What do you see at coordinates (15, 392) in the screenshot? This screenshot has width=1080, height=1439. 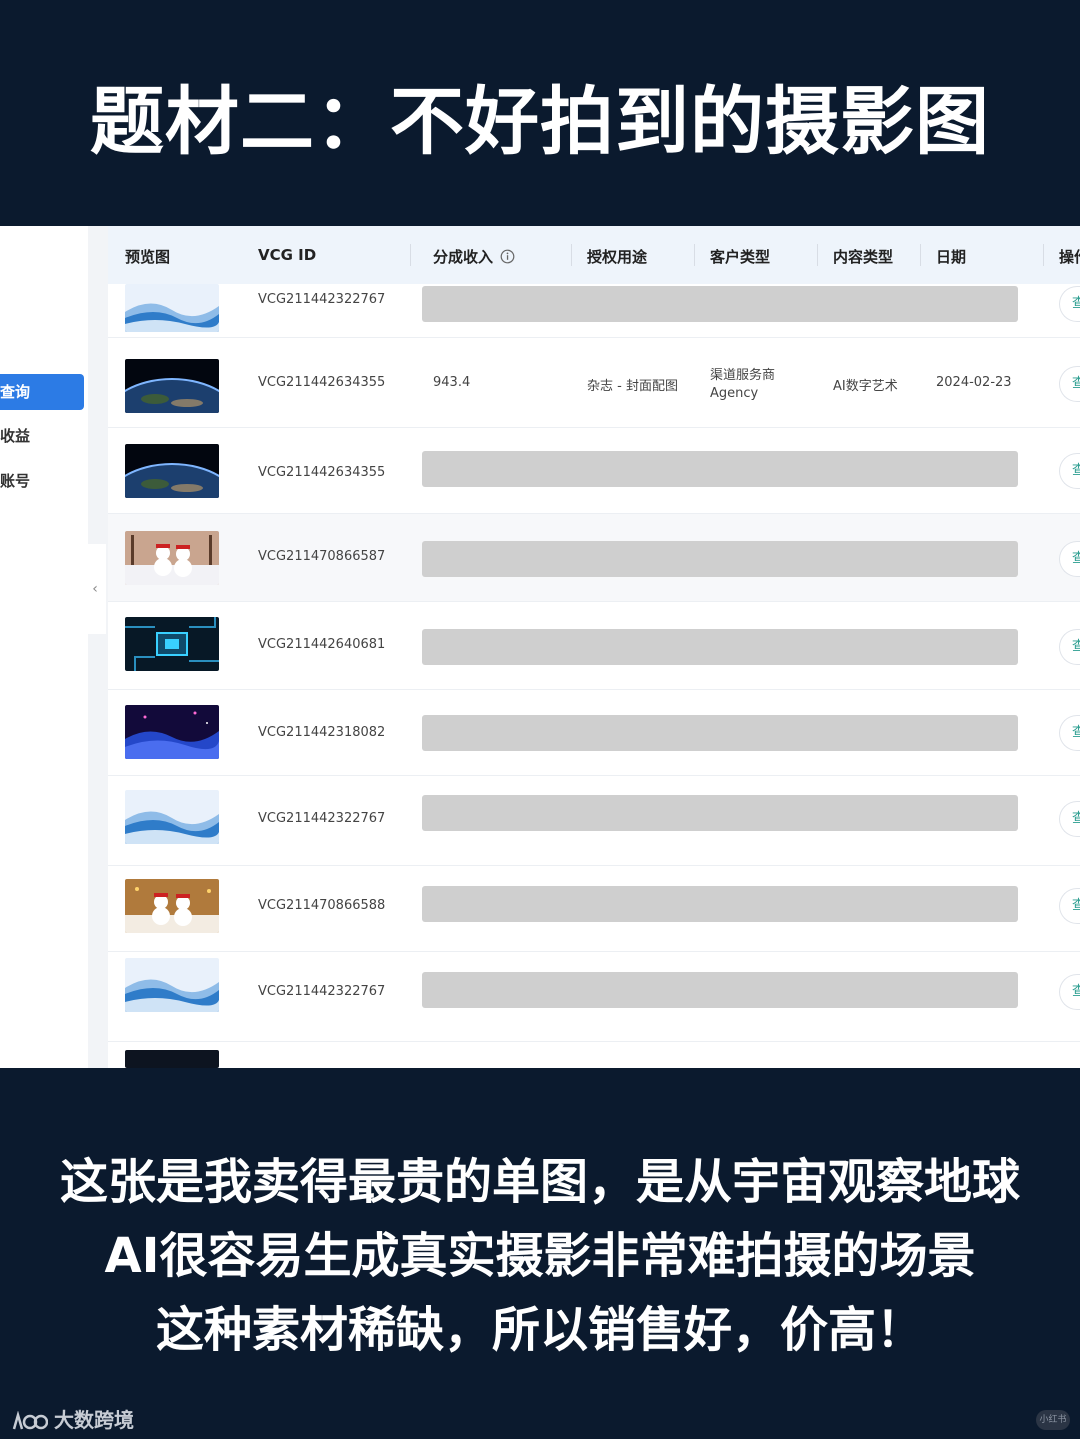 I see `sidebar-item-label: 查询` at bounding box center [15, 392].